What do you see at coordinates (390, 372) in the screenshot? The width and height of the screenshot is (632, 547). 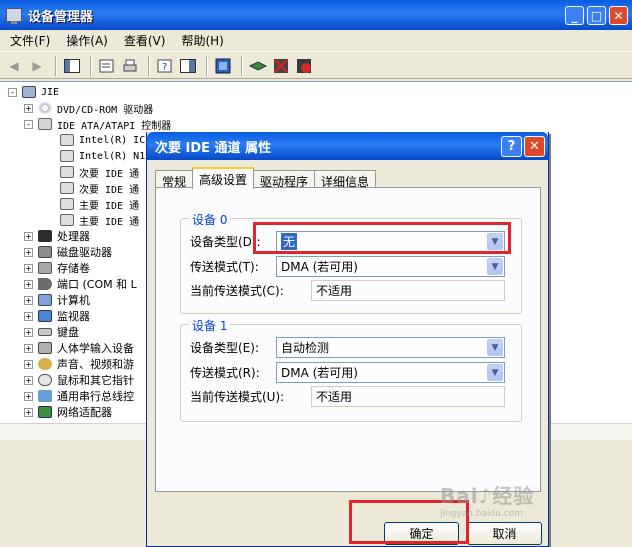 I see `device1-transfer-select: DMA (若可用) ▼` at bounding box center [390, 372].